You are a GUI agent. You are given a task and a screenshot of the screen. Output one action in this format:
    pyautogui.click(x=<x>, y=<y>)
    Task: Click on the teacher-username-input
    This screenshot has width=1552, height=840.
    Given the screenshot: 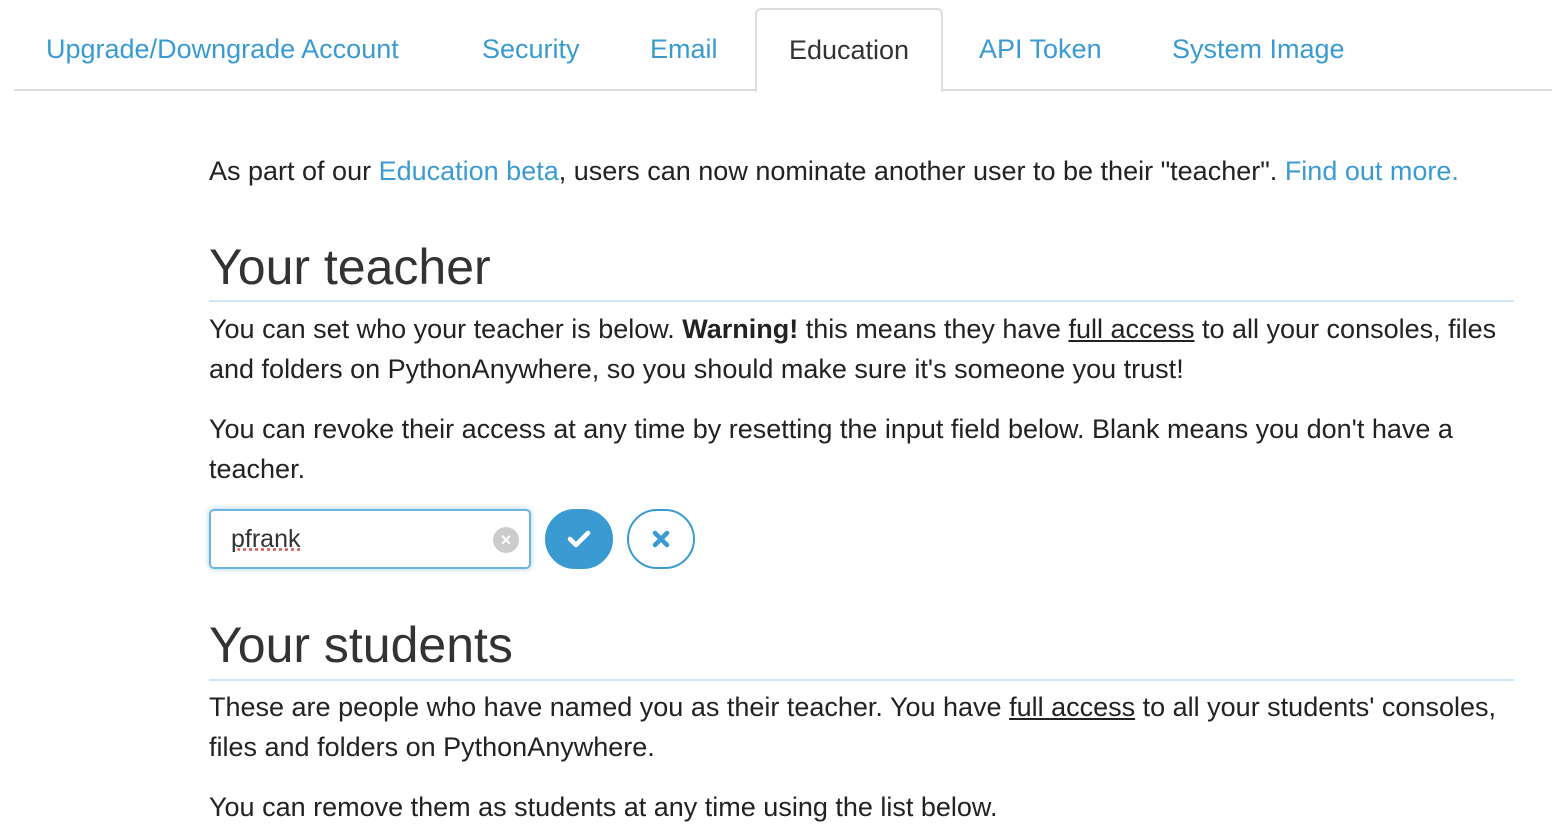 What is the action you would take?
    pyautogui.click(x=356, y=539)
    